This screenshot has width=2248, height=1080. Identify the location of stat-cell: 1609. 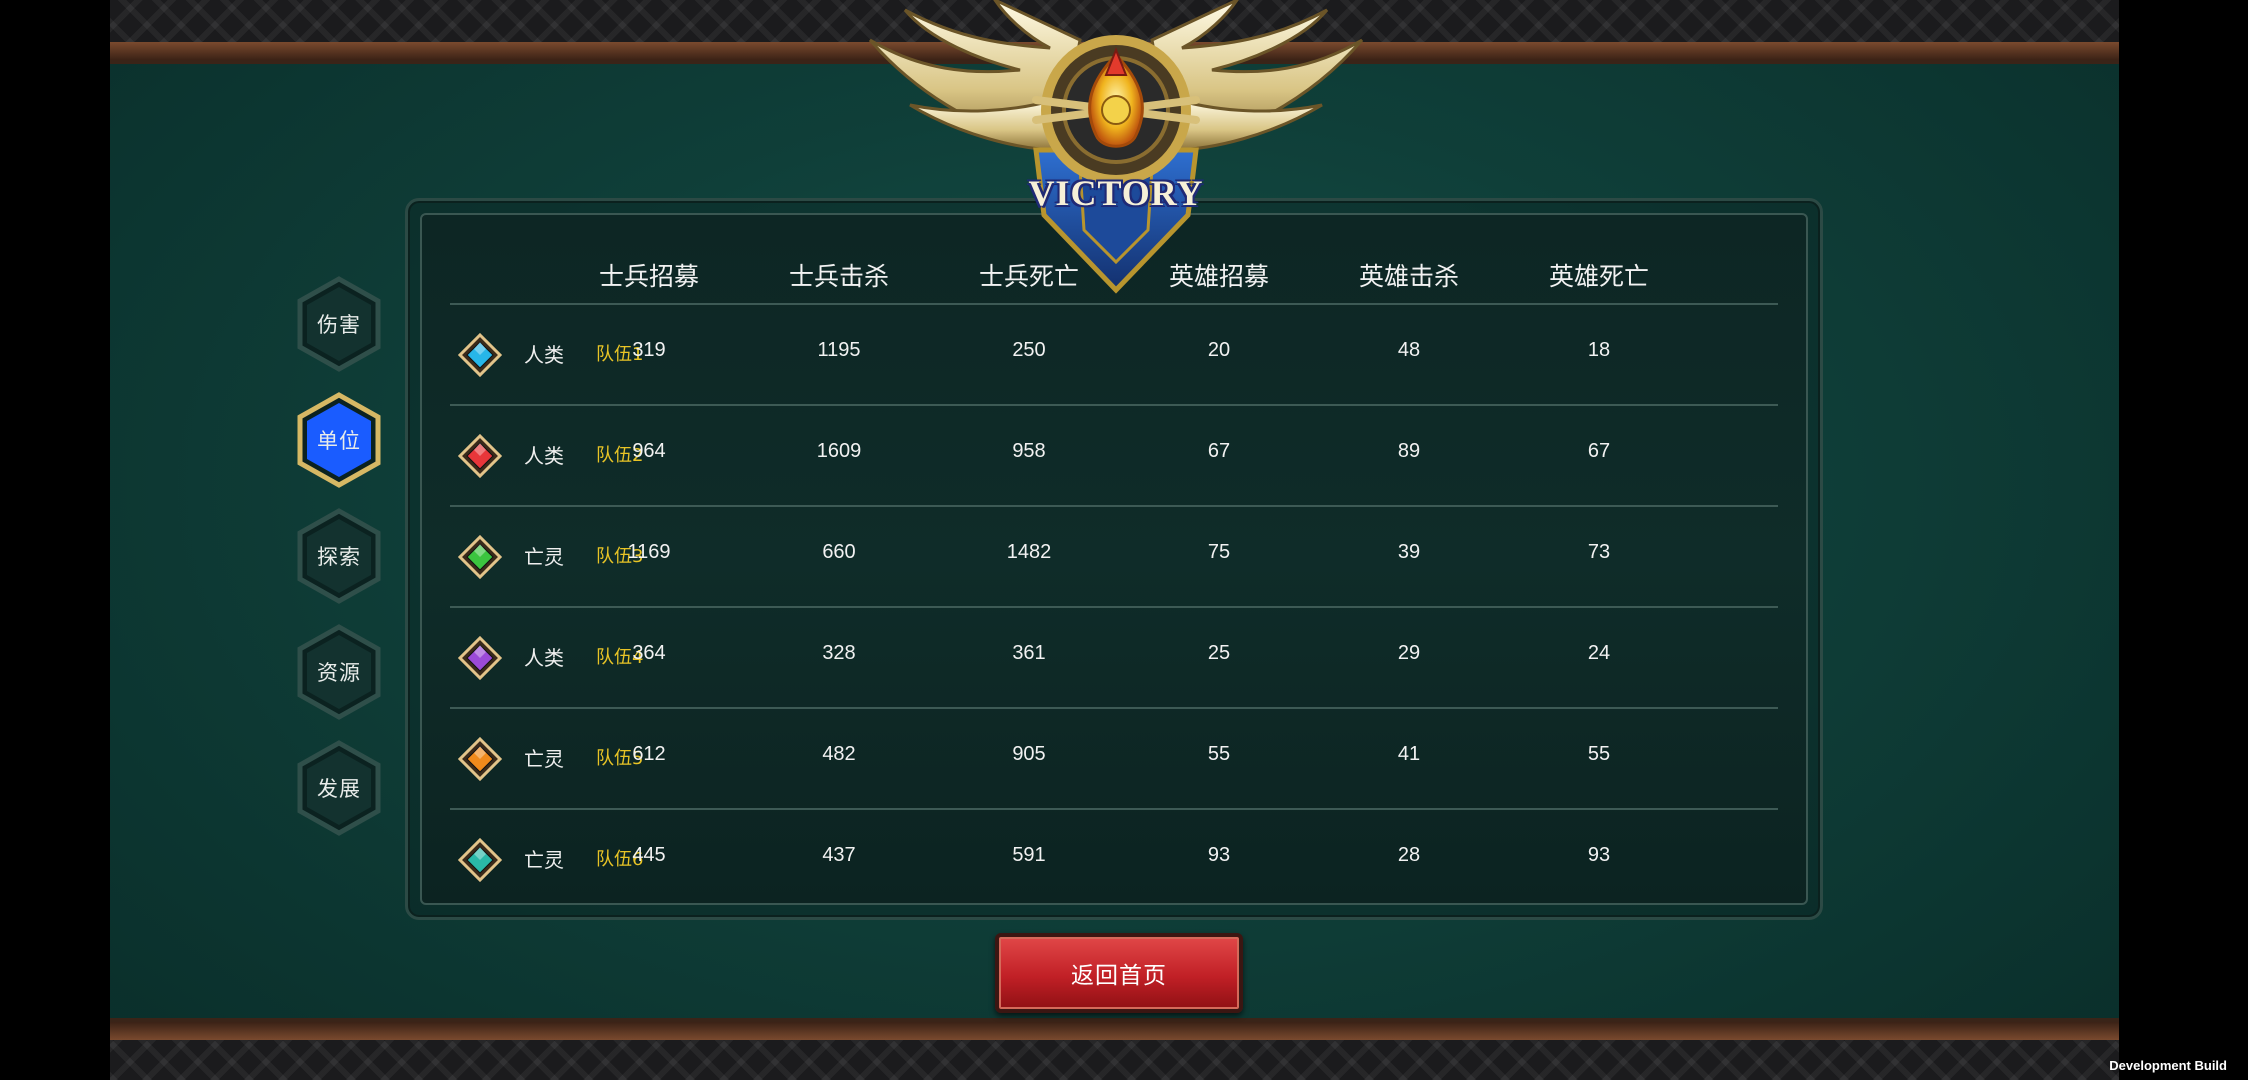
(839, 451).